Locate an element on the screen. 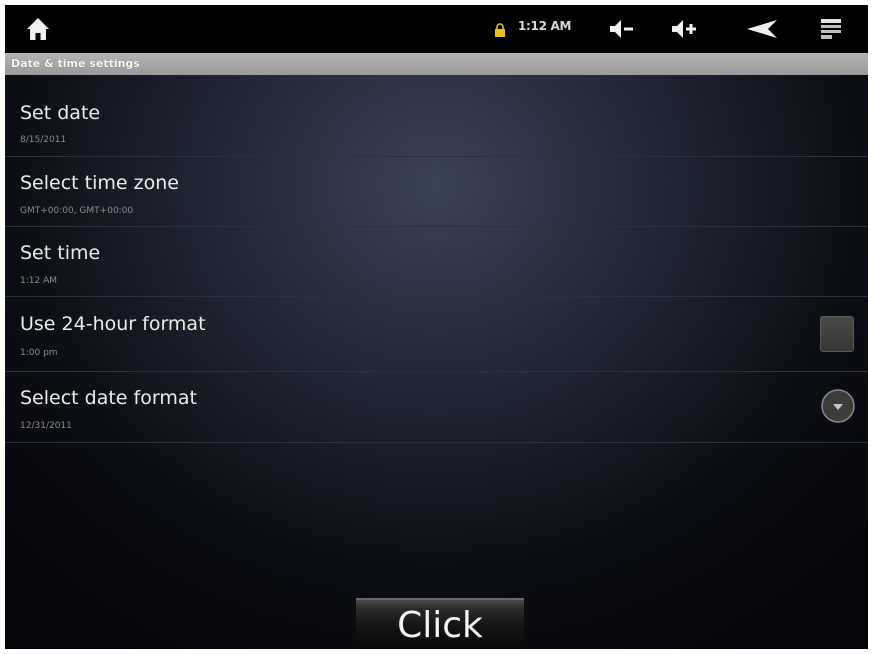  menu-button is located at coordinates (831, 29).